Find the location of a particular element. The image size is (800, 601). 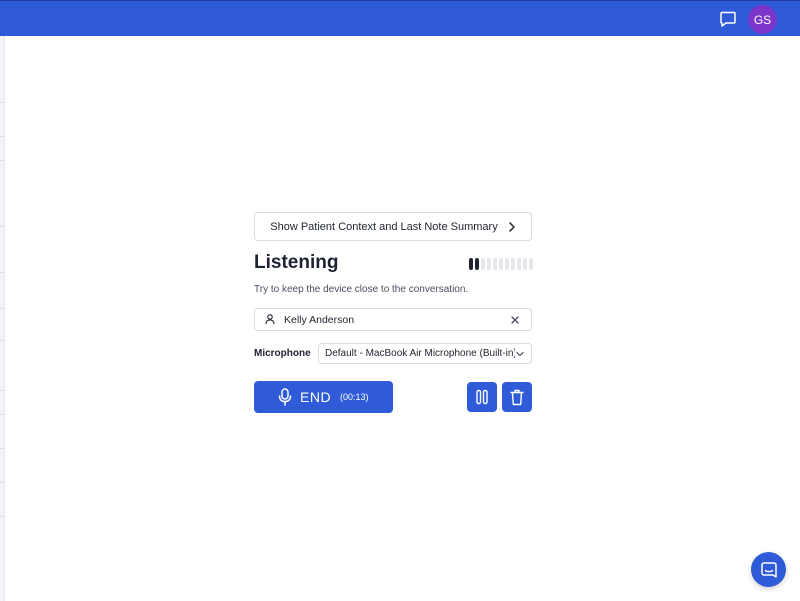

clear-patient-button is located at coordinates (515, 320).